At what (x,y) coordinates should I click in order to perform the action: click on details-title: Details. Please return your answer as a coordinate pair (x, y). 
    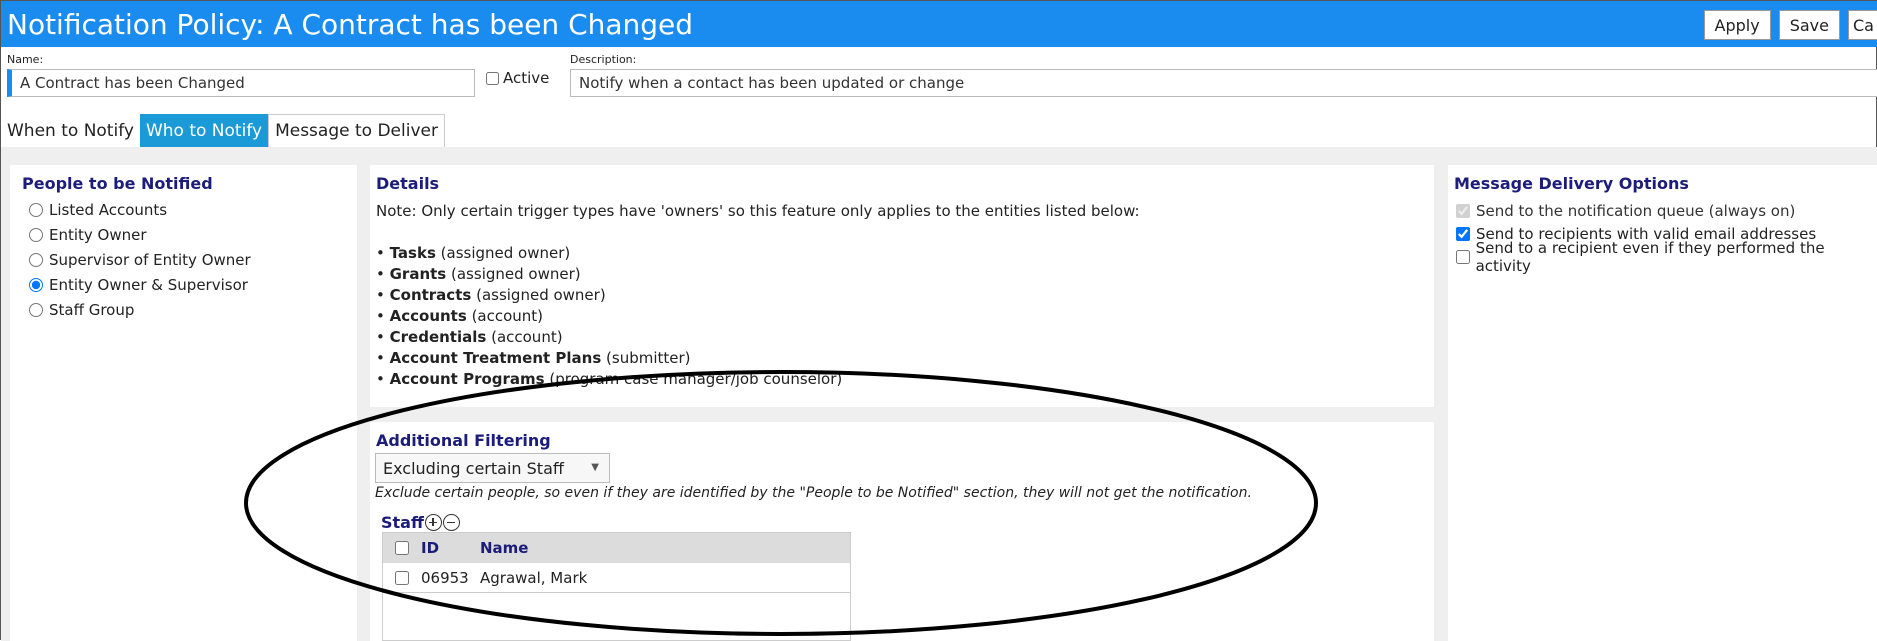
    Looking at the image, I should click on (408, 183).